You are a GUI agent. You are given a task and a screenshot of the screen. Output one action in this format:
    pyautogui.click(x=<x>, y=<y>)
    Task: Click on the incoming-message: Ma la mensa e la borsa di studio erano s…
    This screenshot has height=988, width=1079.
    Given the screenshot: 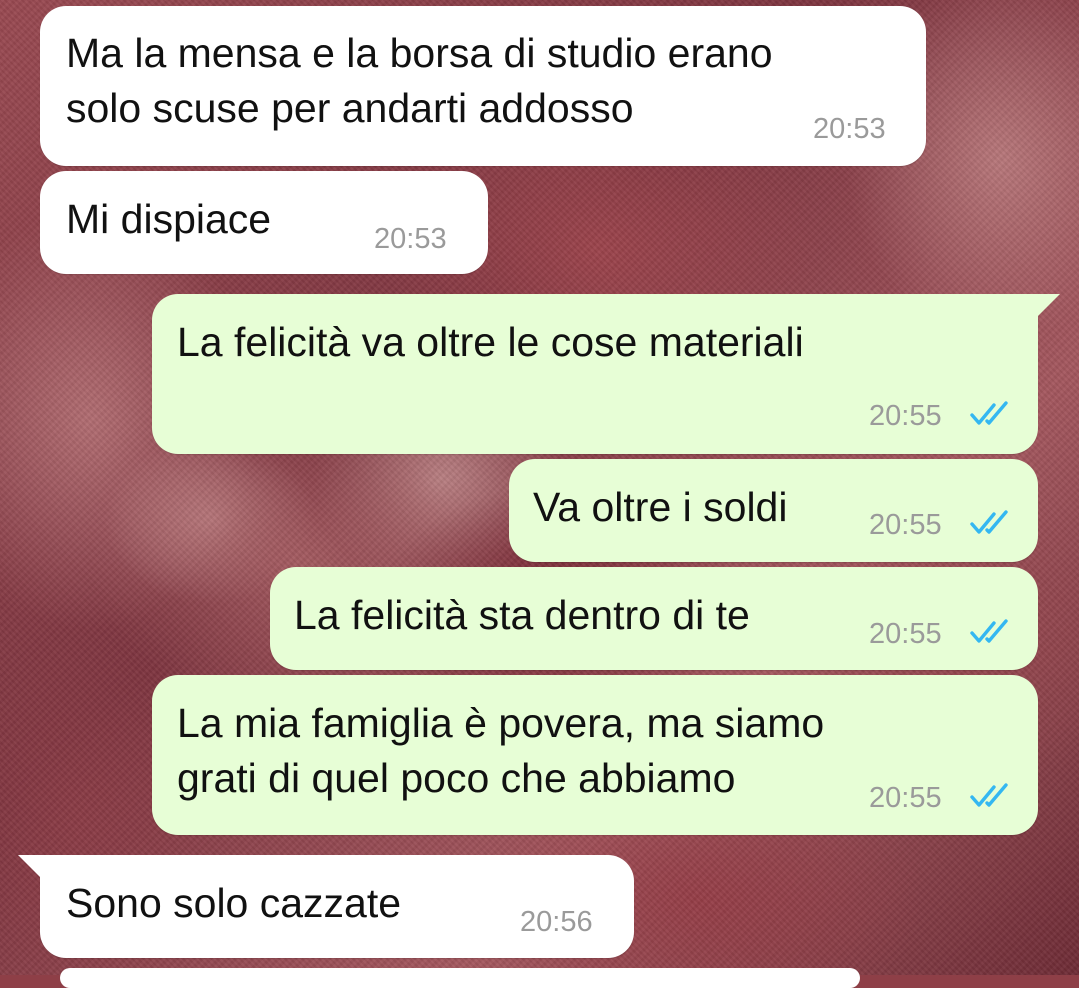 What is the action you would take?
    pyautogui.click(x=483, y=86)
    